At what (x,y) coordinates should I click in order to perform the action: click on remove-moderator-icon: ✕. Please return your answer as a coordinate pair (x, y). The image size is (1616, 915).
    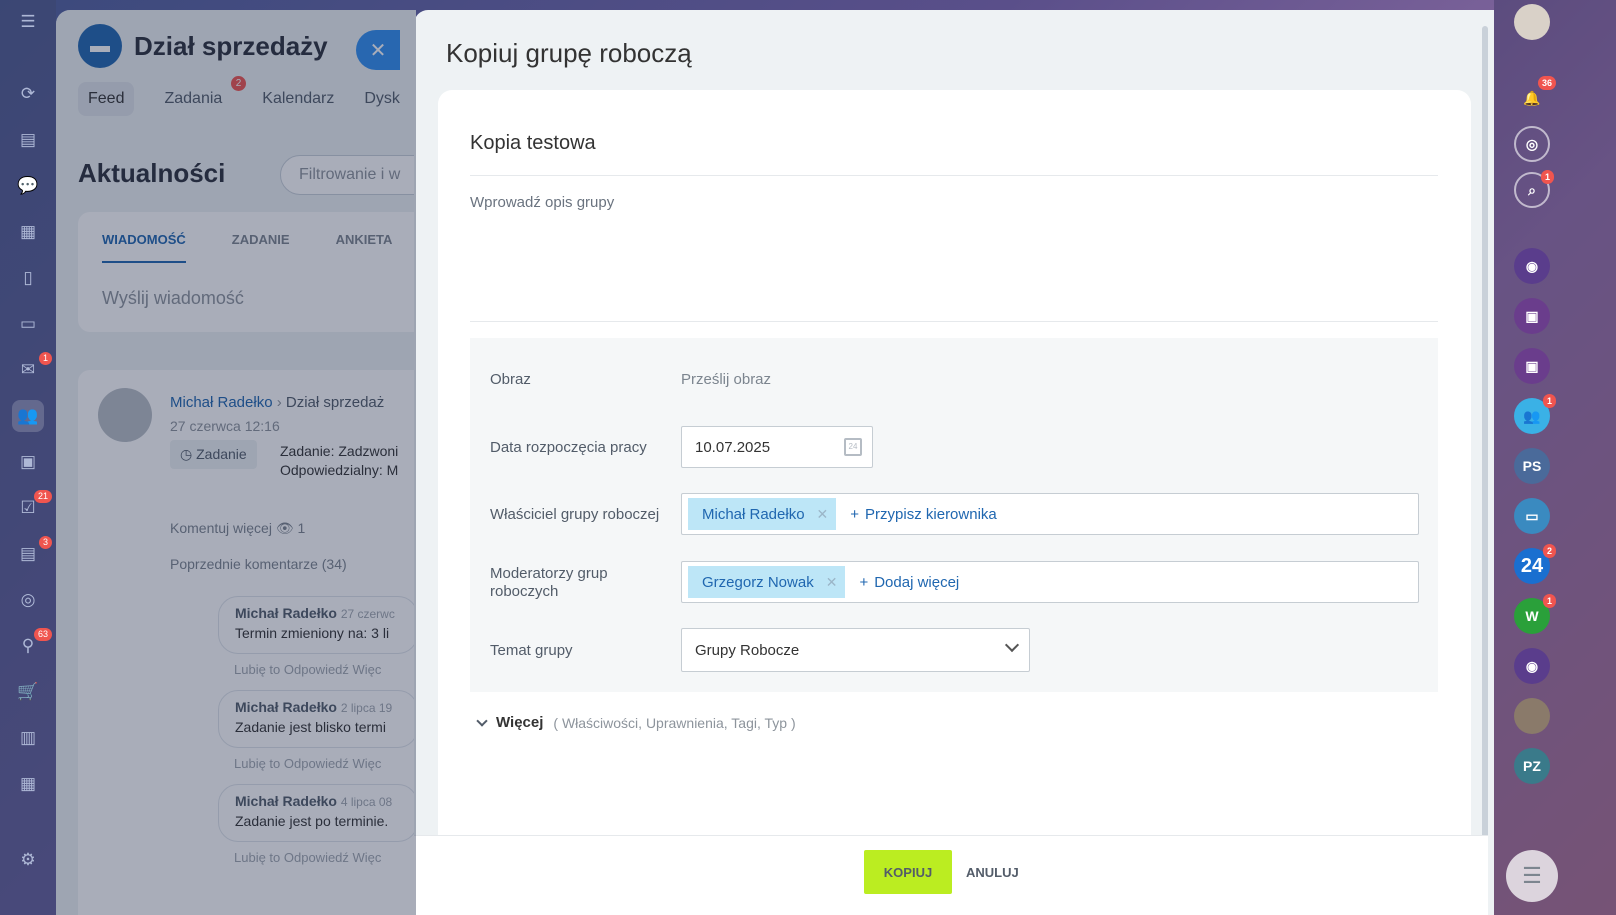
    Looking at the image, I should click on (832, 582).